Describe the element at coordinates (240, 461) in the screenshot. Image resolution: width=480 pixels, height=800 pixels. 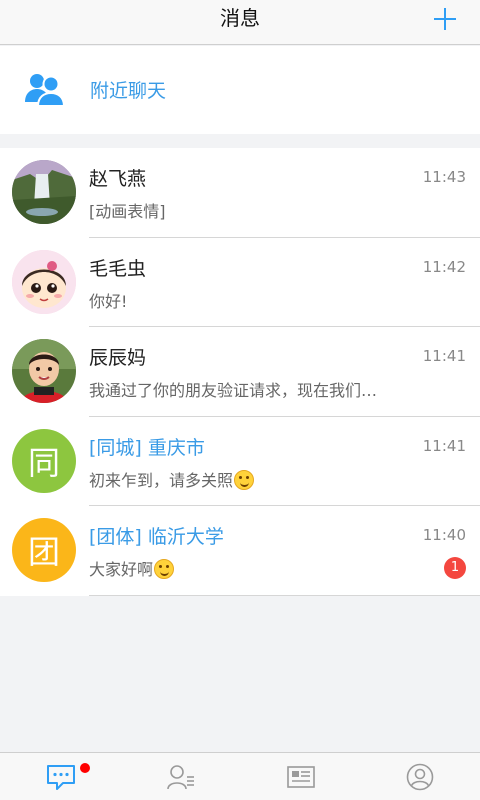
I see `conversation-row: 同 [同城] 重庆市 11:41 初来乍到，请多关照` at that location.